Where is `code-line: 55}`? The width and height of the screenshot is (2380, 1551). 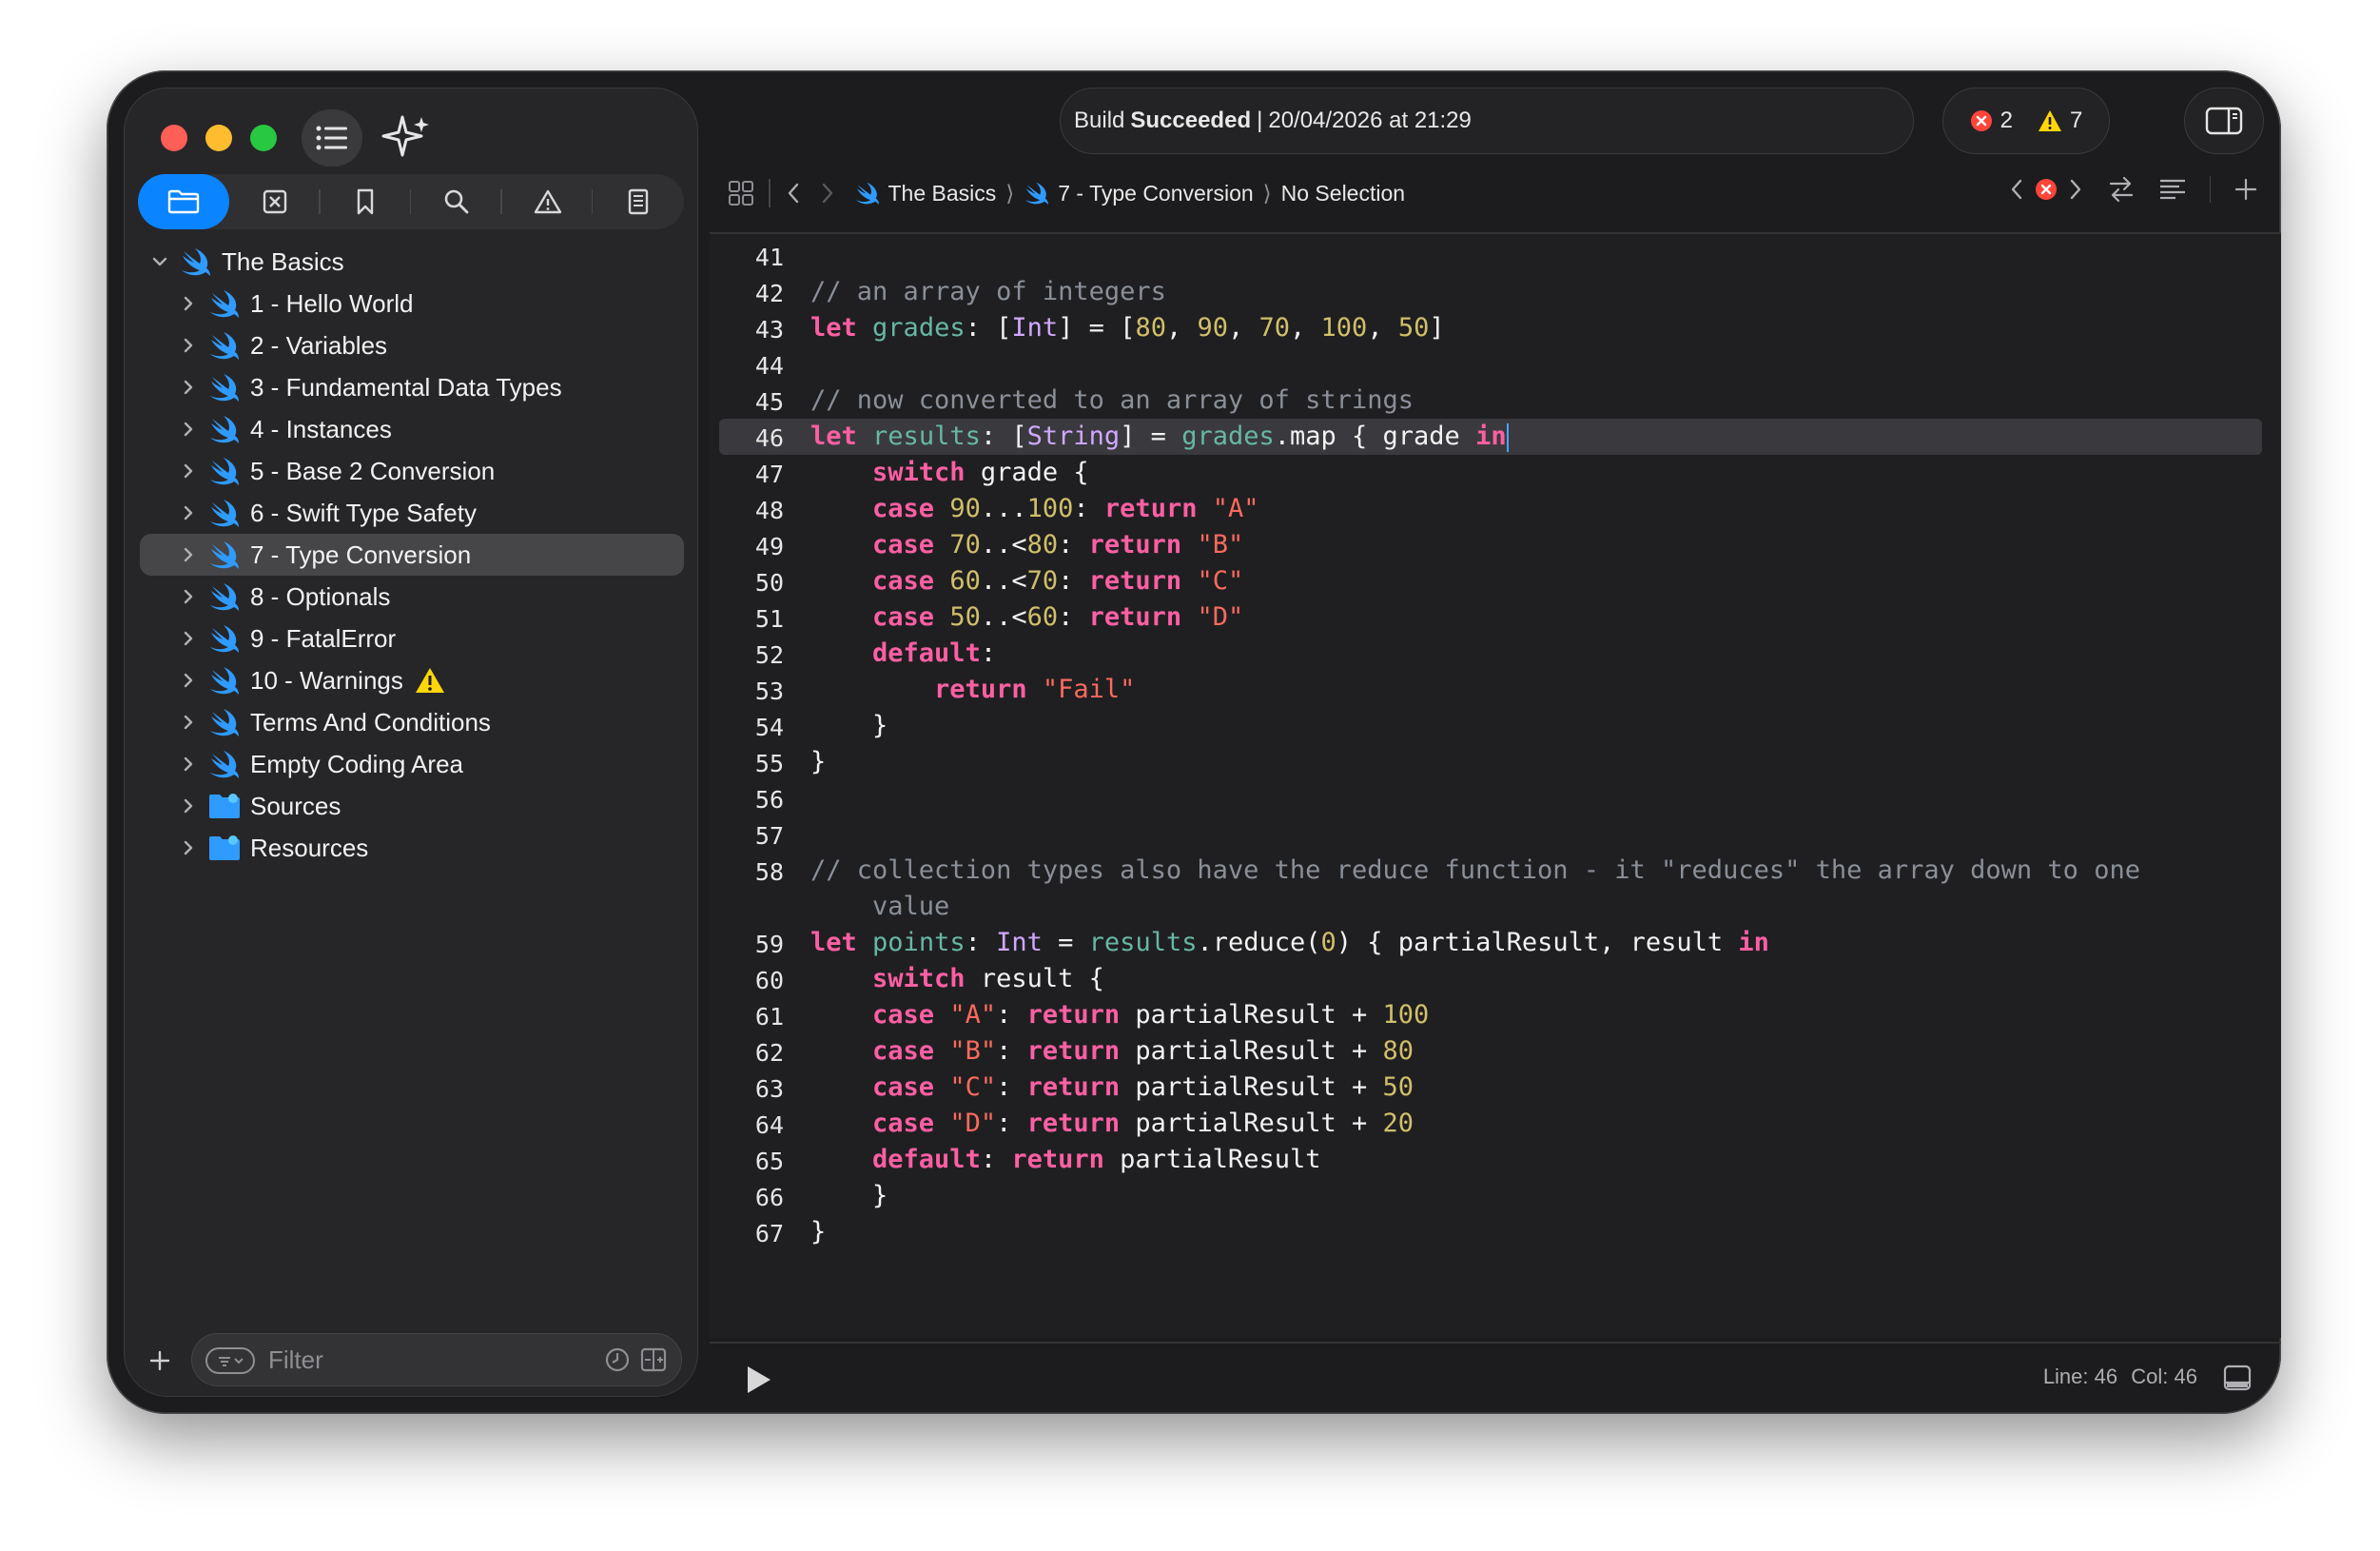
code-line: 55} is located at coordinates (1495, 762).